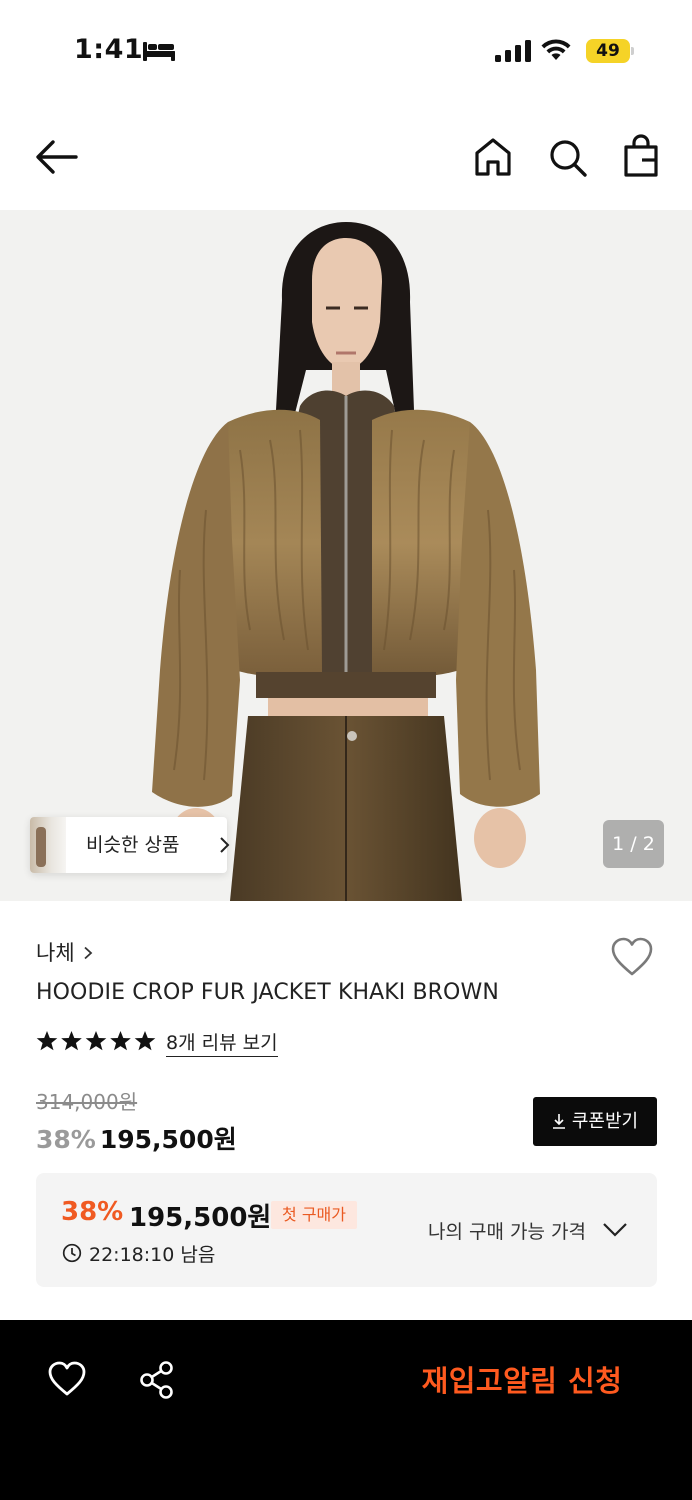 The width and height of the screenshot is (692, 1500). Describe the element at coordinates (56, 157) in the screenshot. I see `back-arrow-icon` at that location.